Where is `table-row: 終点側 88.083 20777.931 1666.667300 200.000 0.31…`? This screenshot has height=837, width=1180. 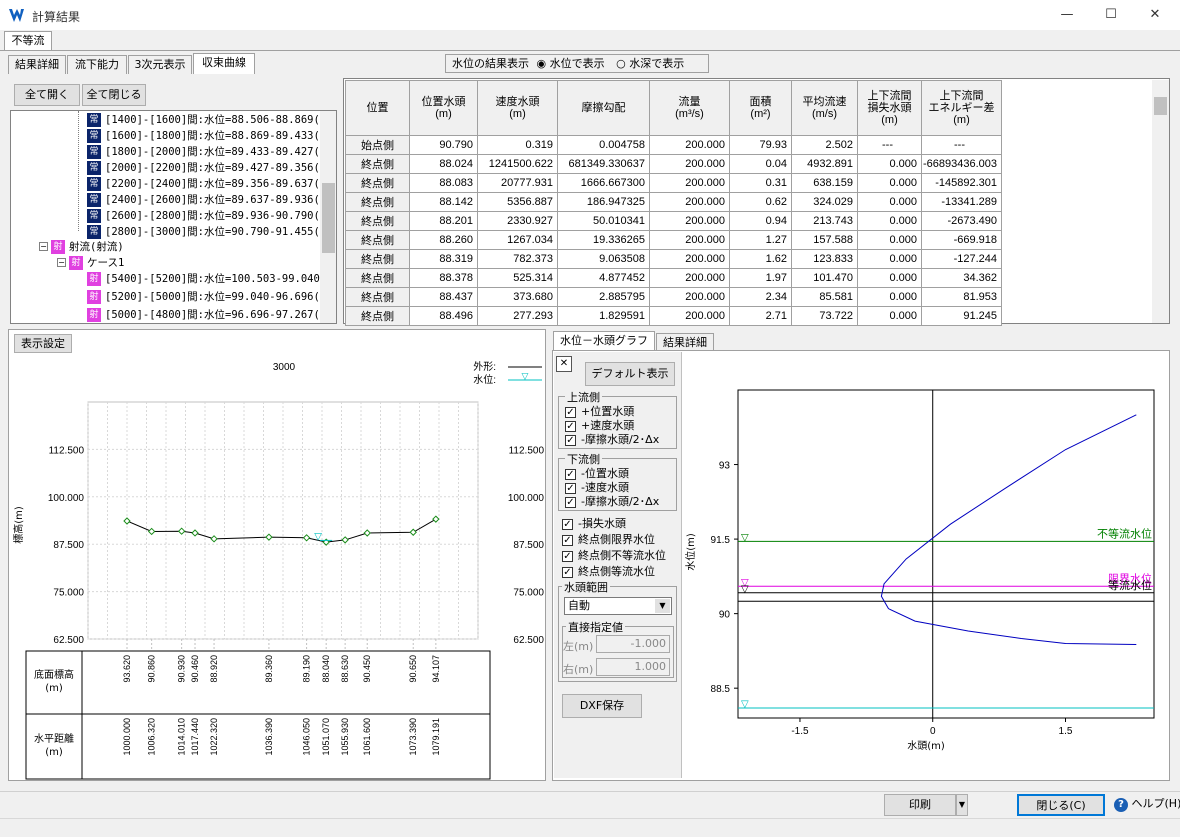 table-row: 終点側 88.083 20777.931 1666.667300 200.000 0.31… is located at coordinates (673, 183).